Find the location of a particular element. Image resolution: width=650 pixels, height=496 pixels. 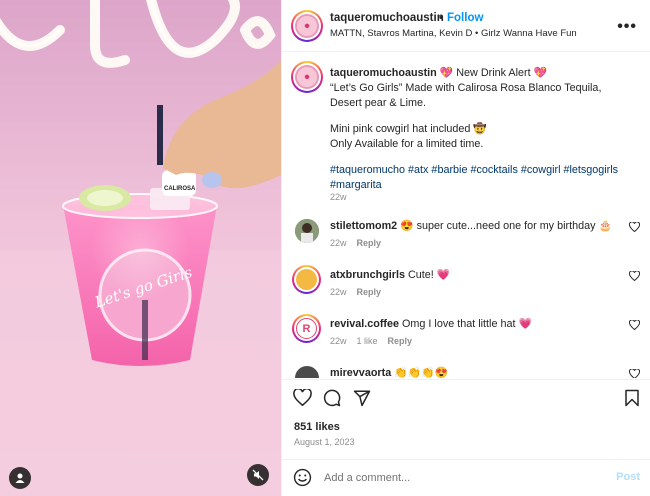

comment-likes: 1 like is located at coordinates (367, 341).